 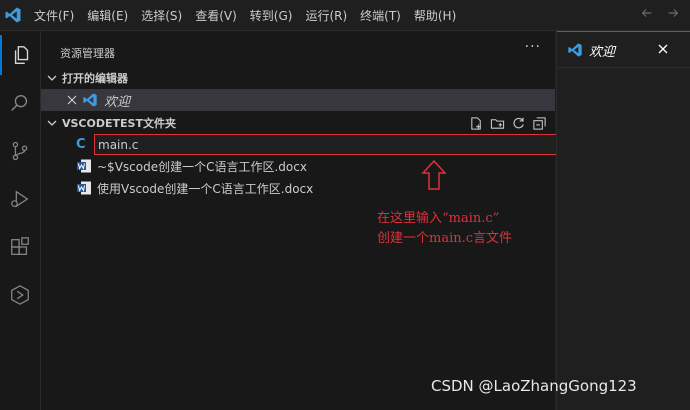 I want to click on extensions-icon, so click(x=20, y=246).